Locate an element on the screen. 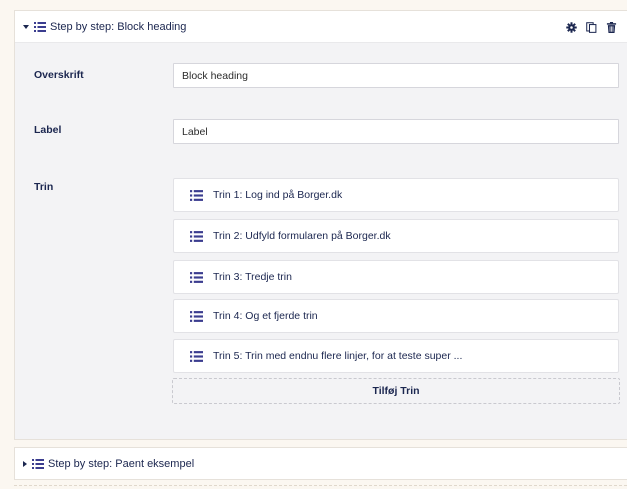 The height and width of the screenshot is (489, 627). field-label-label: Label is located at coordinates (48, 130).